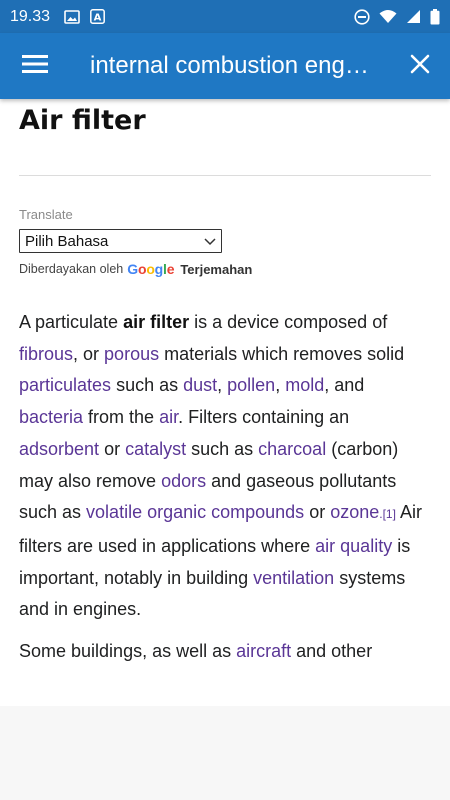  Describe the element at coordinates (46, 214) in the screenshot. I see `translate-label: Translate` at that location.